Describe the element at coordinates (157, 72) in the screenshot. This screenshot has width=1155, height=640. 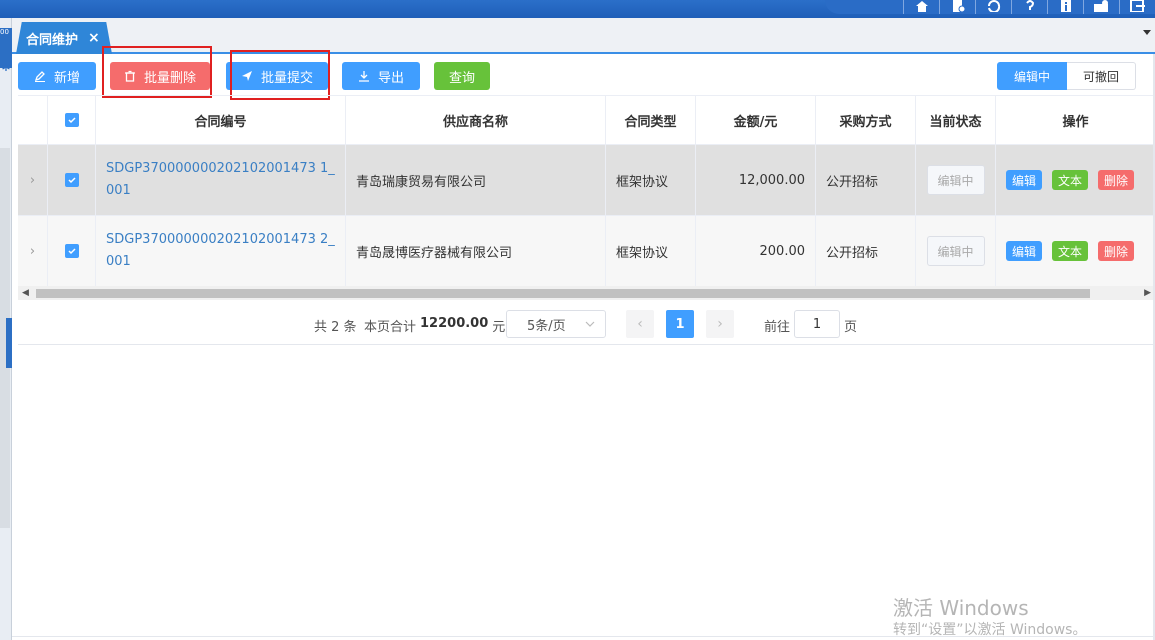
I see `highlight-box-delete` at that location.